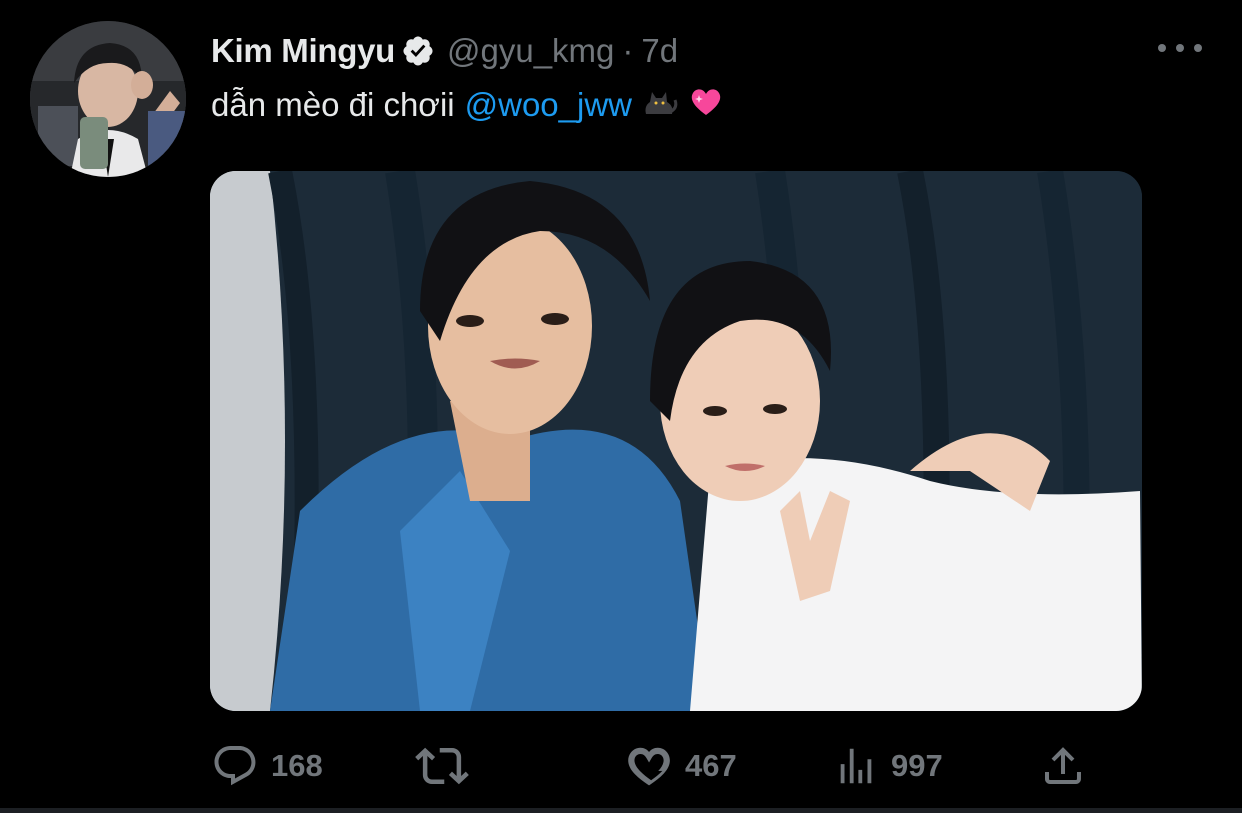 The height and width of the screenshot is (813, 1242). I want to click on mention-link: @woo_jww, so click(548, 105).